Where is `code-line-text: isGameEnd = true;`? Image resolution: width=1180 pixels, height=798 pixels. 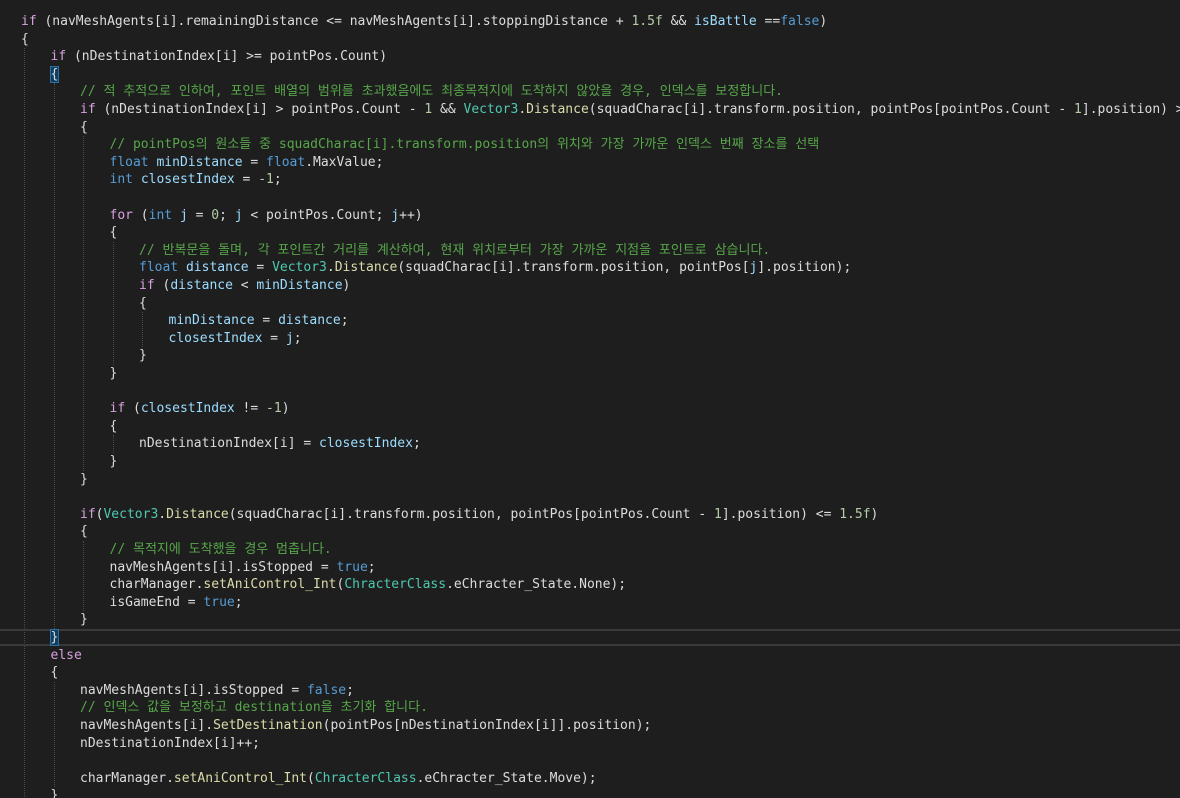
code-line-text: isGameEnd = true; is located at coordinates (176, 603).